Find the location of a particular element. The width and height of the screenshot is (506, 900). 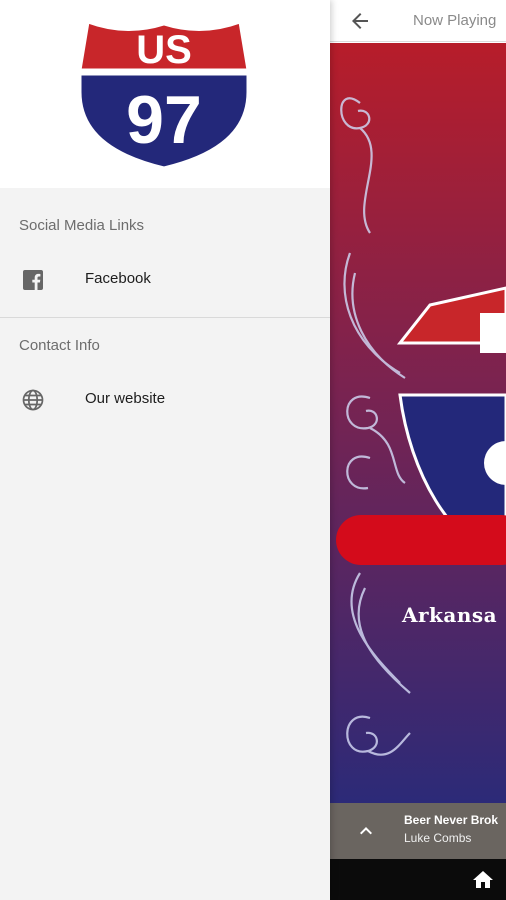

drawer-item-website: Our website is located at coordinates (165, 400).